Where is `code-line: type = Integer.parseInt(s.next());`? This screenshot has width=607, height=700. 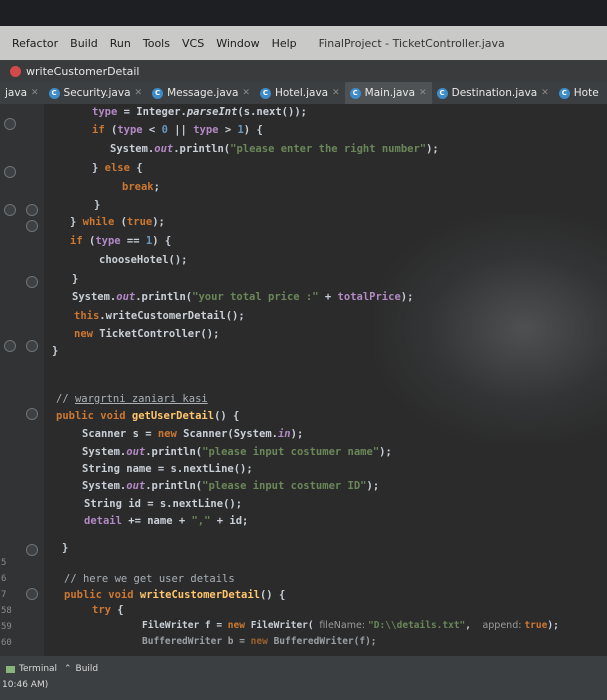 code-line: type = Integer.parseInt(s.next()); is located at coordinates (199, 112).